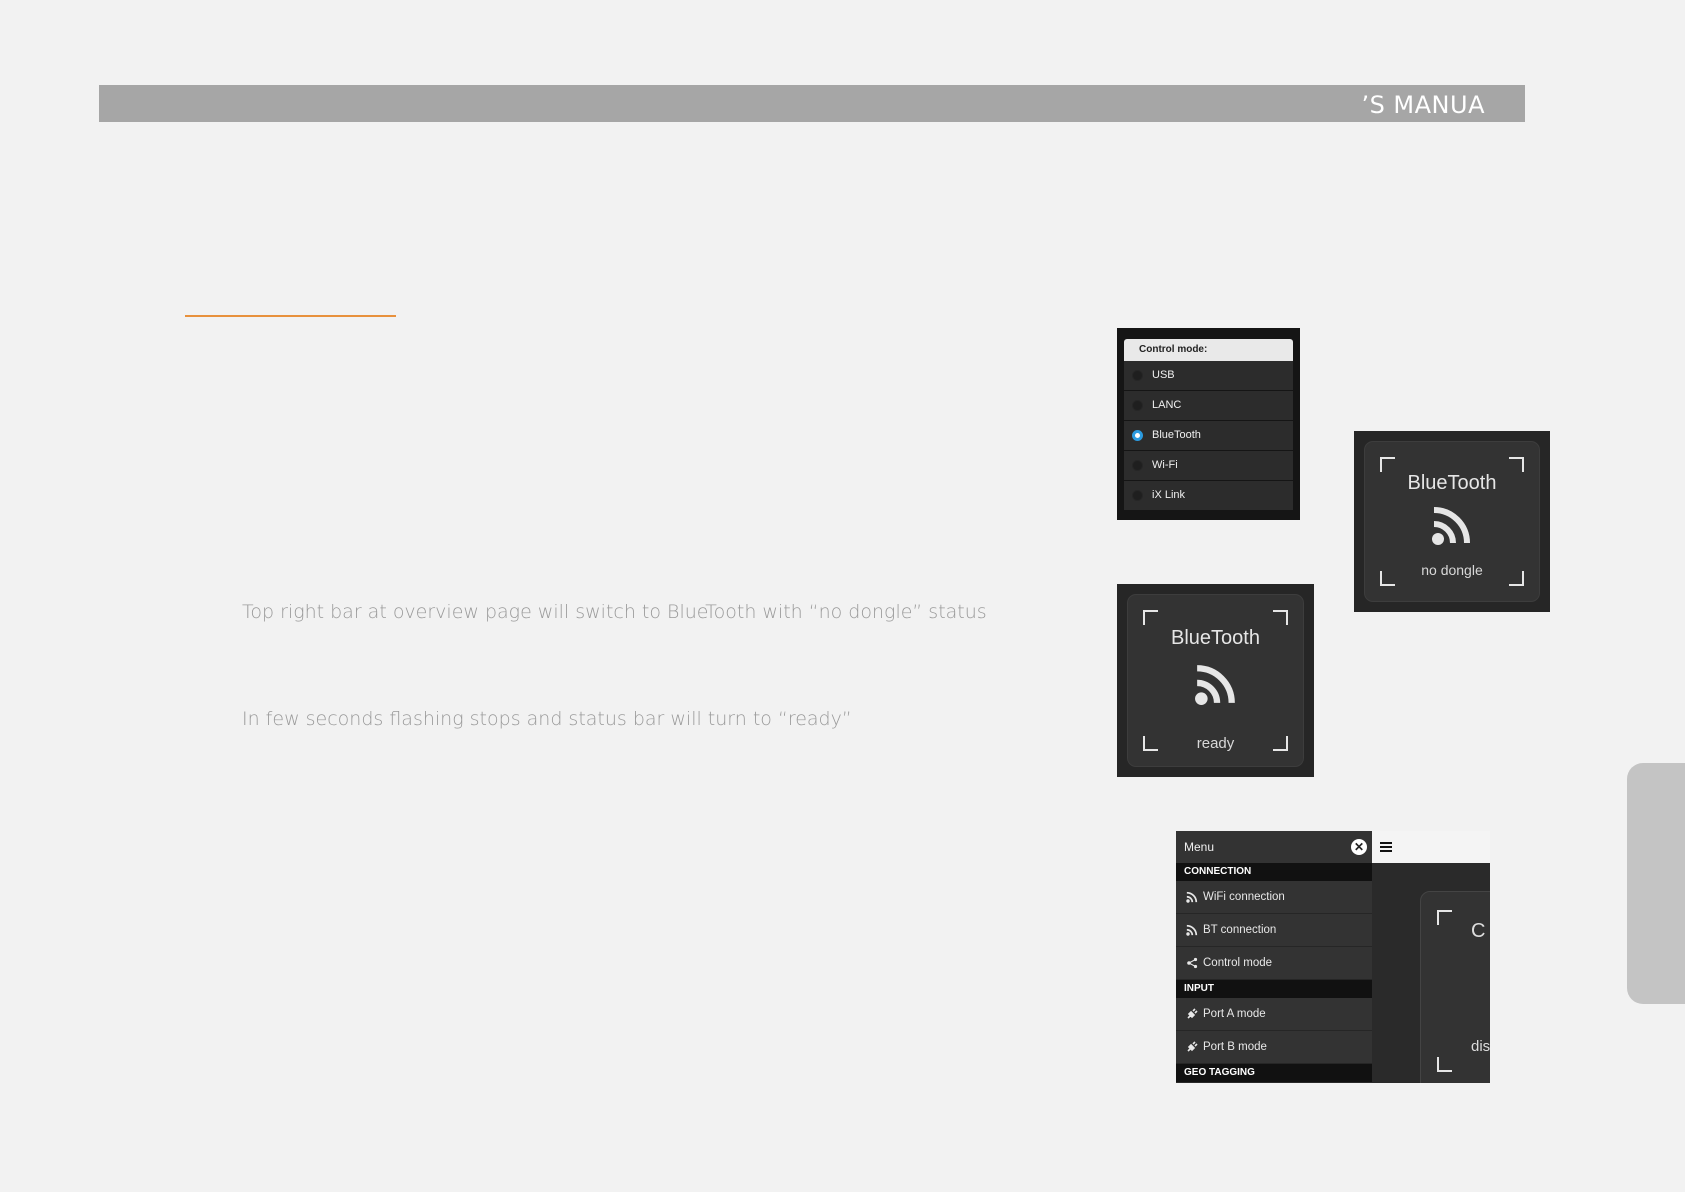 The height and width of the screenshot is (1192, 1685). Describe the element at coordinates (1274, 989) in the screenshot. I see `menu-section-input: INPUT` at that location.